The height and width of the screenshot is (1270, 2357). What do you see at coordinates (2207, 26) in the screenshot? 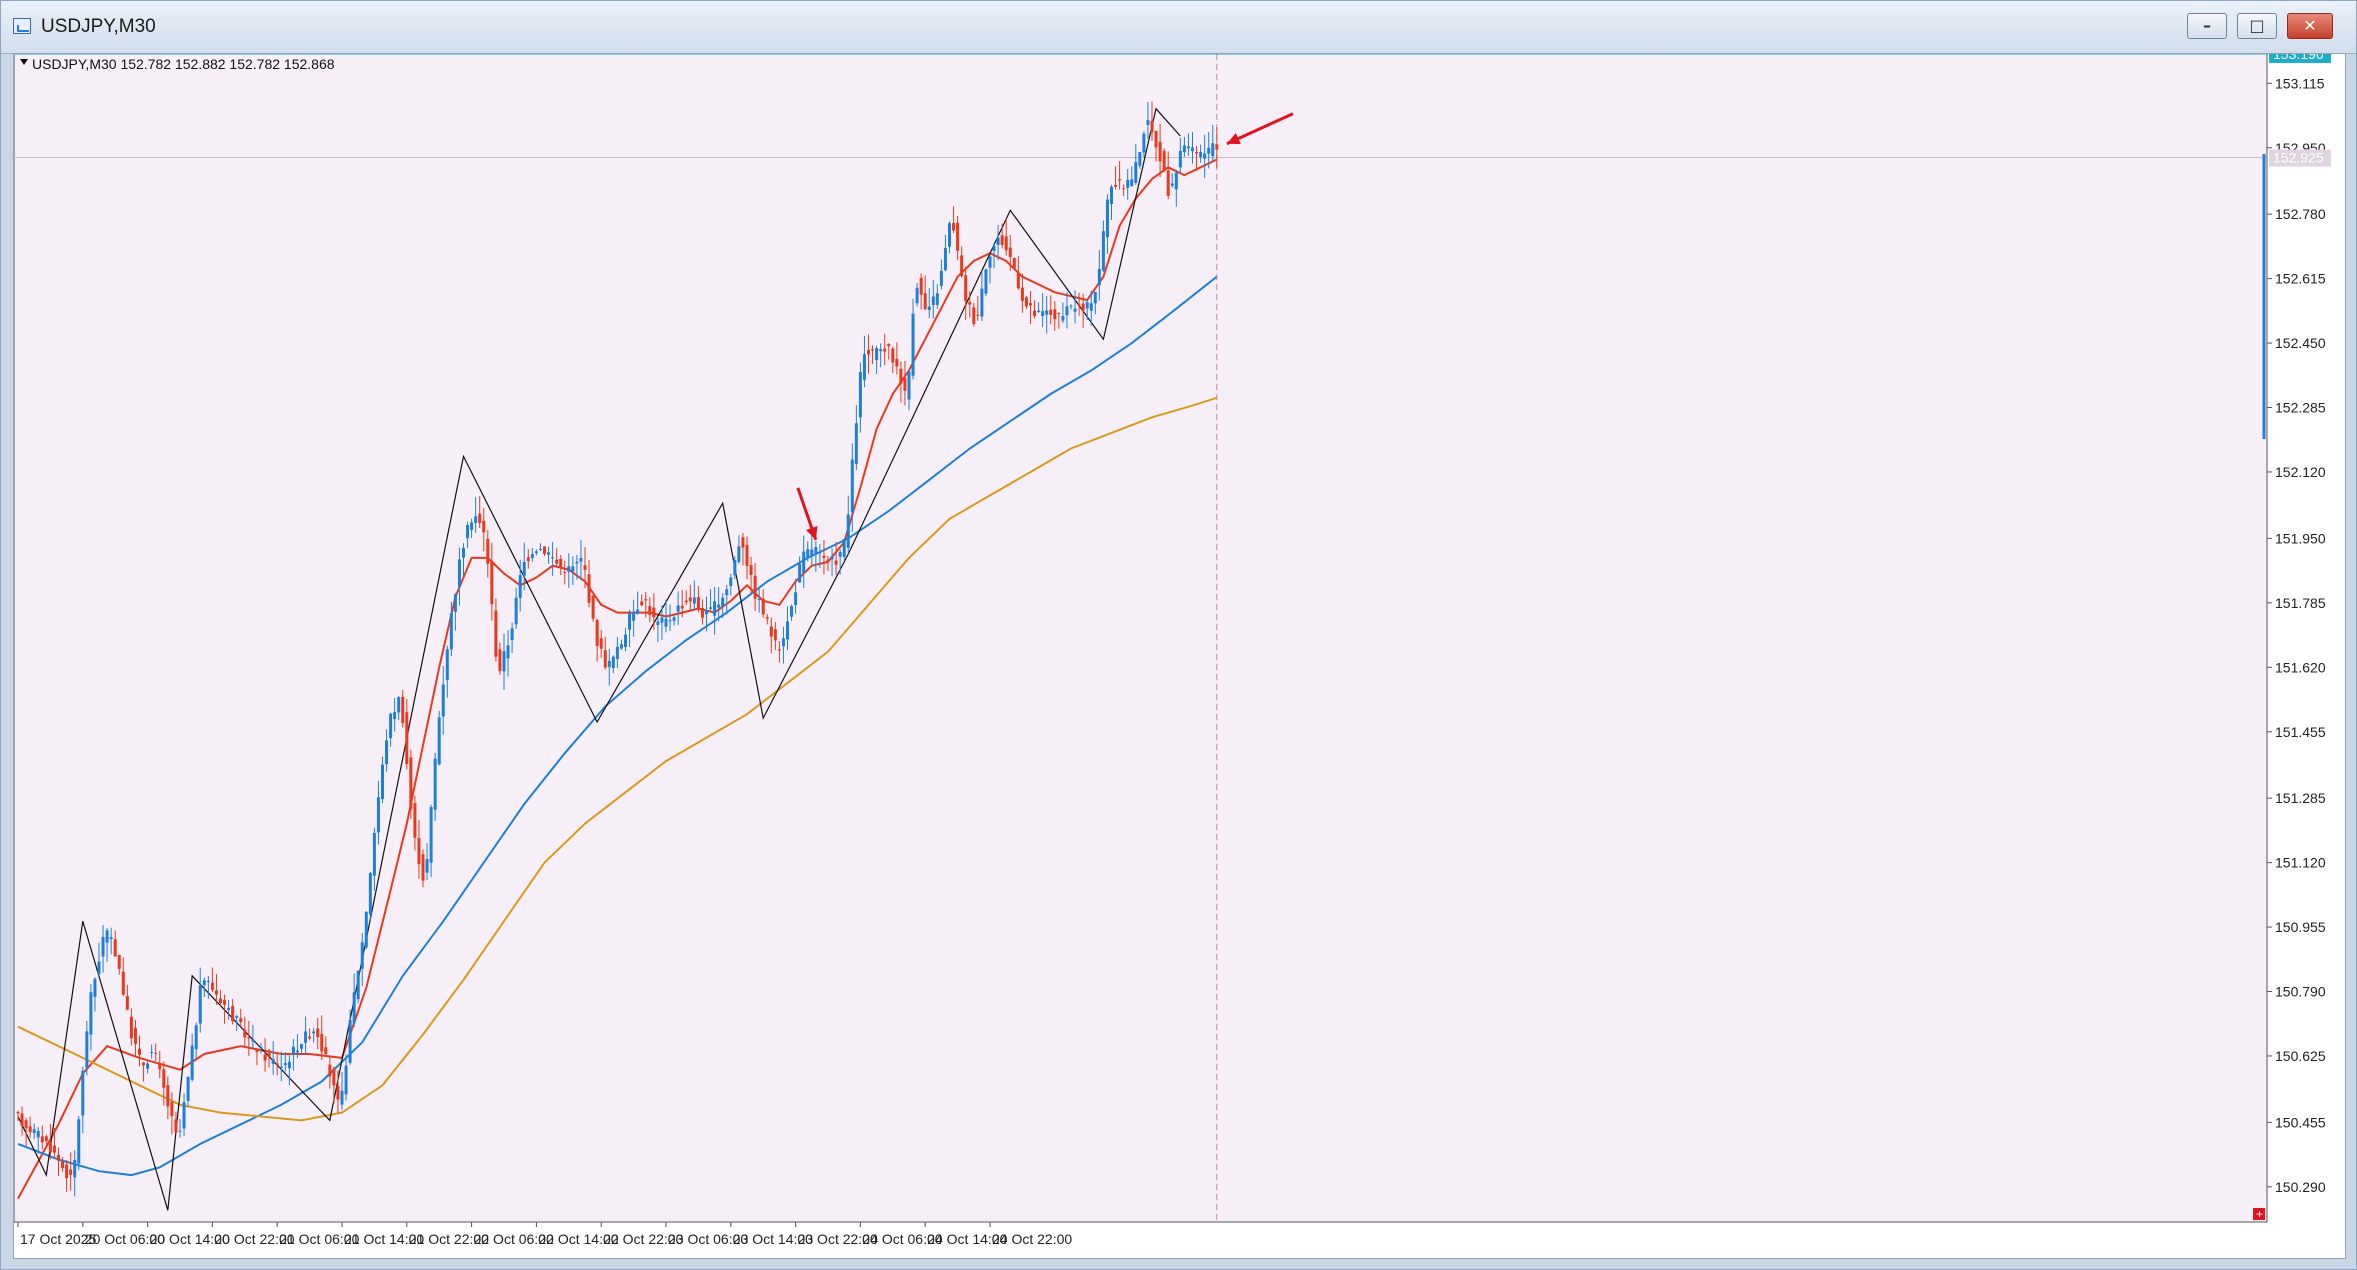
I see `minimize-button: –` at bounding box center [2207, 26].